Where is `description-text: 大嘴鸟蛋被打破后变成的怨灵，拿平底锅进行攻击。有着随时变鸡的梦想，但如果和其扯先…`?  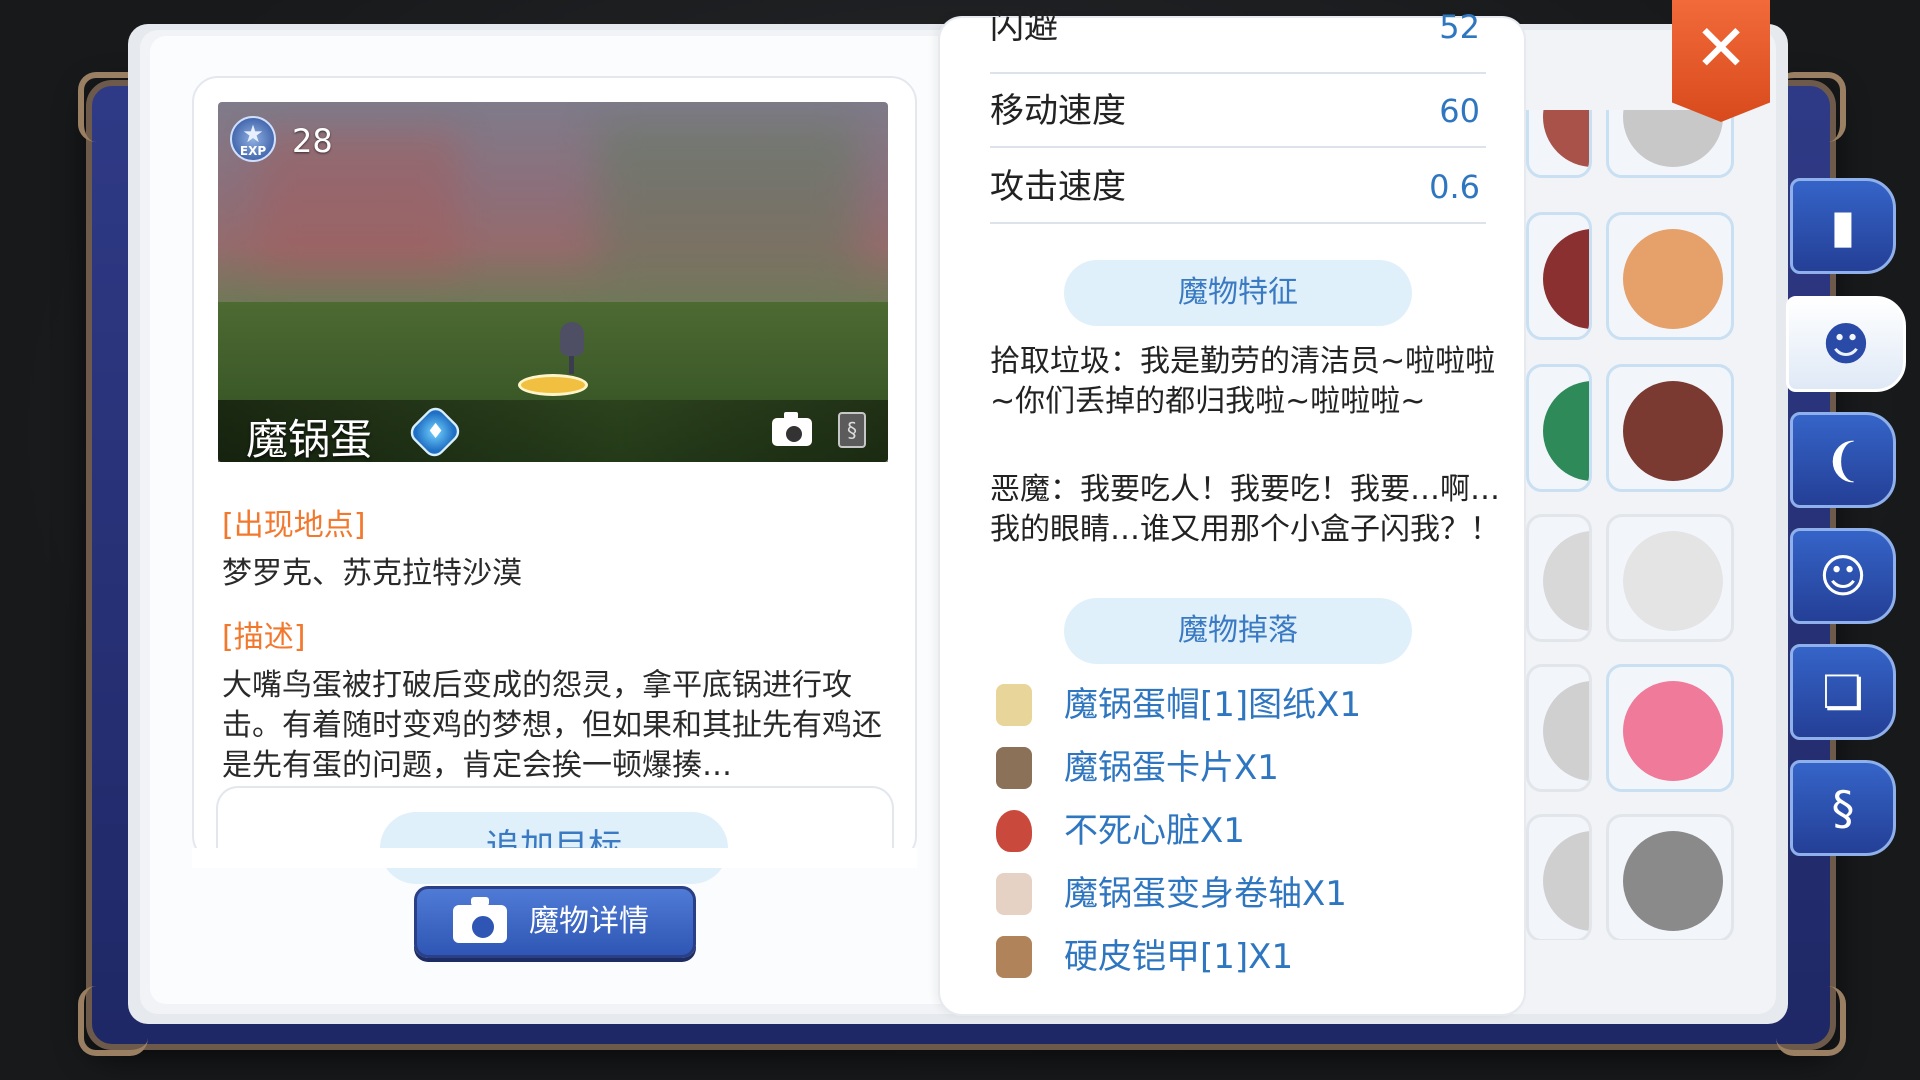
description-text: 大嘴鸟蛋被打破后变成的怨灵，拿平底锅进行攻击。有着随时变鸡的梦想，但如果和其扯先… is located at coordinates (552, 725).